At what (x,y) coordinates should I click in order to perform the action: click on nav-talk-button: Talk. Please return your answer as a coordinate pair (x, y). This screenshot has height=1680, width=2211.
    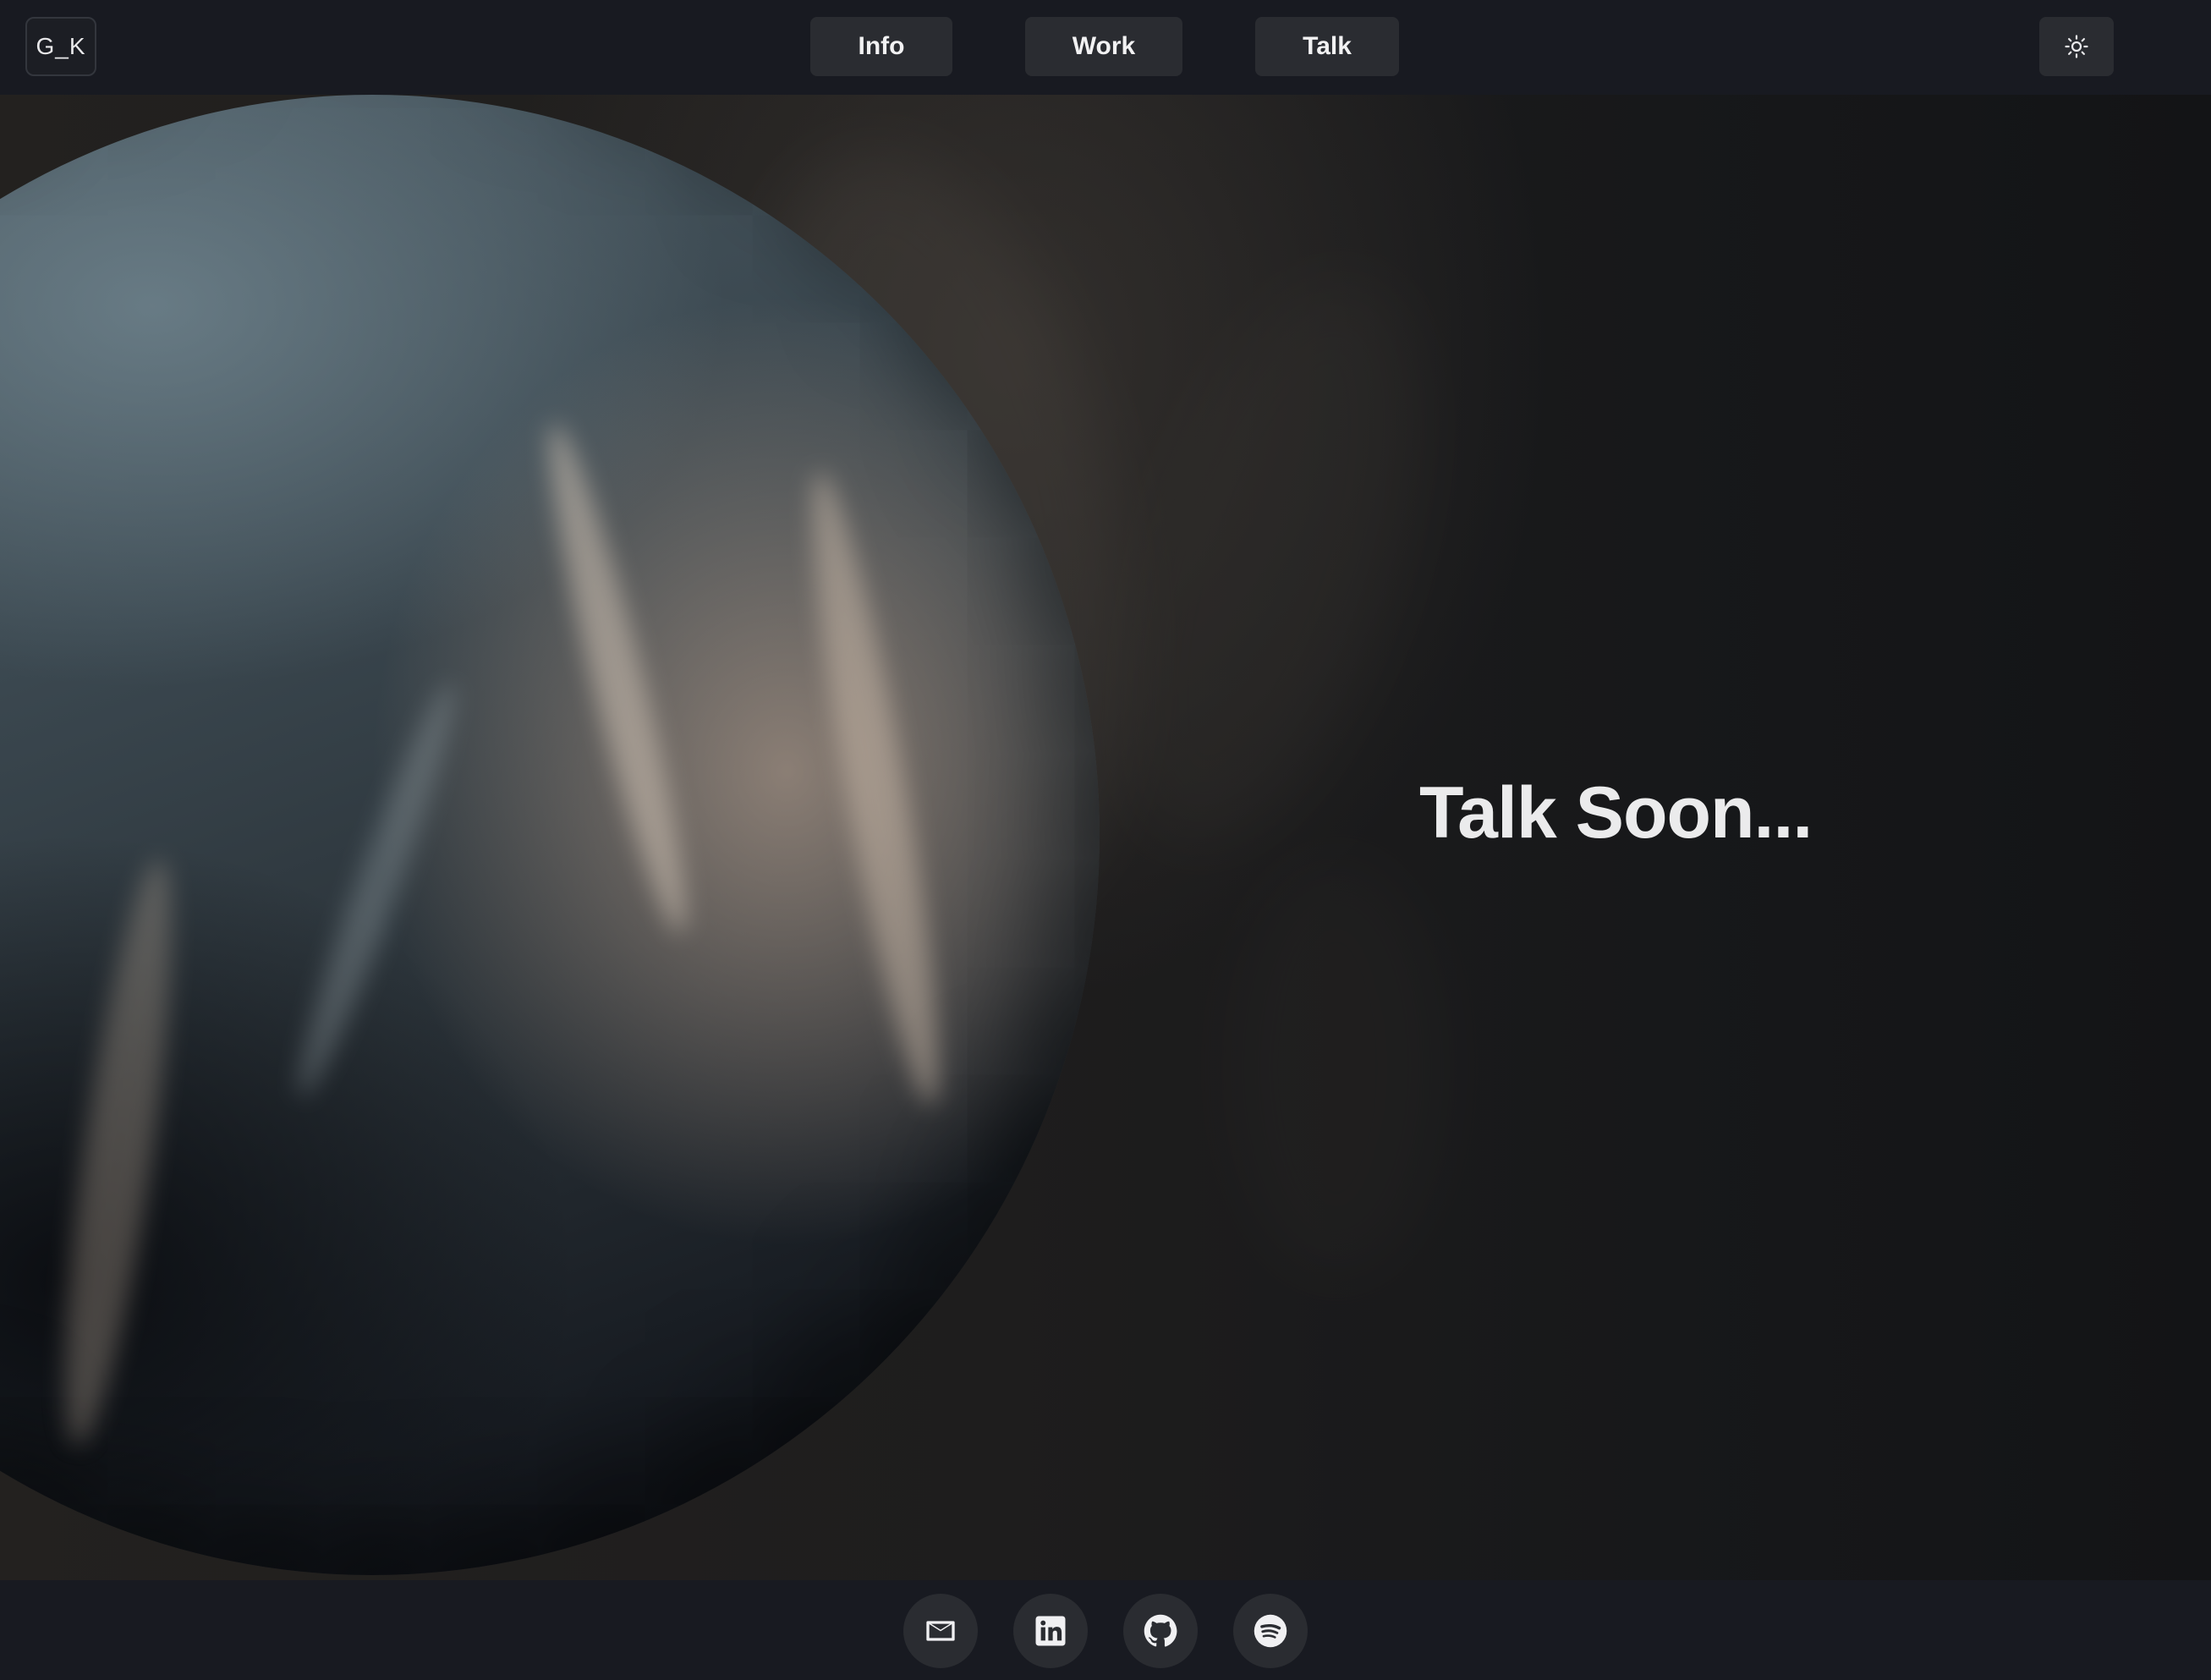
    Looking at the image, I should click on (1327, 46).